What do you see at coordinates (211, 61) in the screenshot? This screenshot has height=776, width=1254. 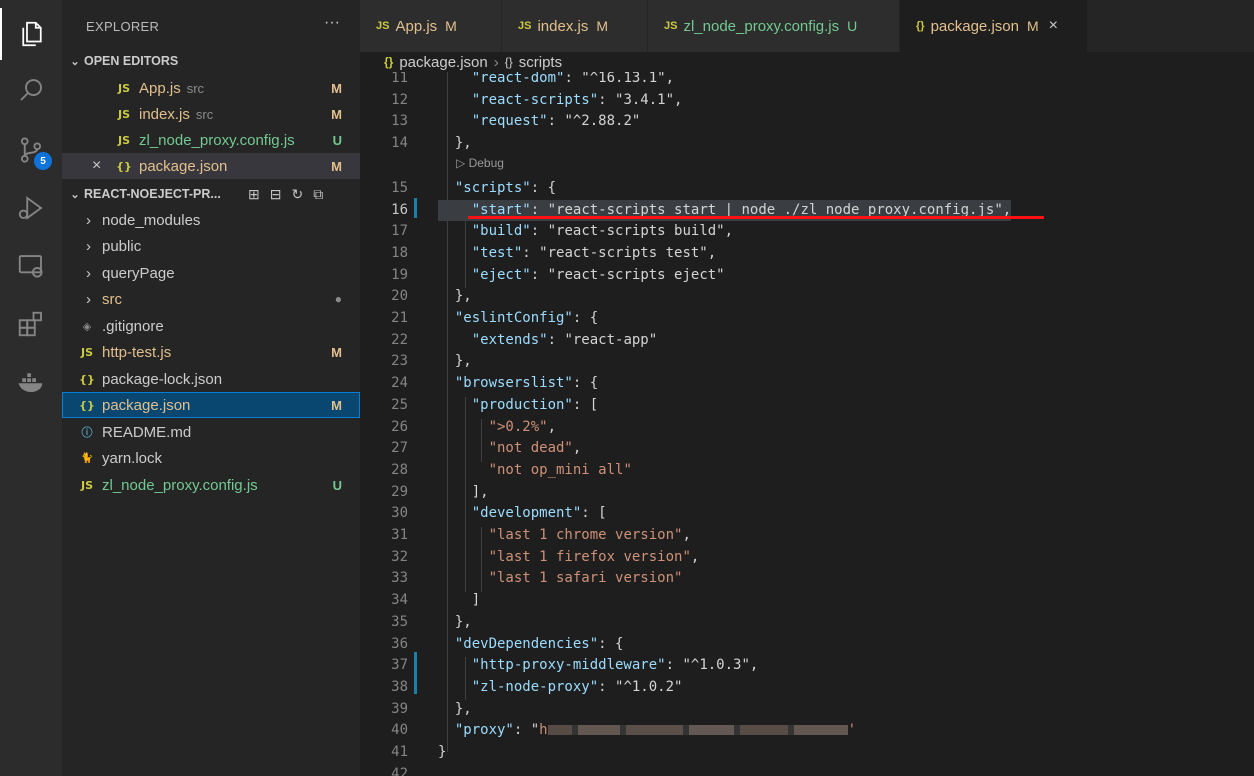 I see `open-editors-header: ⌄ OPEN EDITORS` at bounding box center [211, 61].